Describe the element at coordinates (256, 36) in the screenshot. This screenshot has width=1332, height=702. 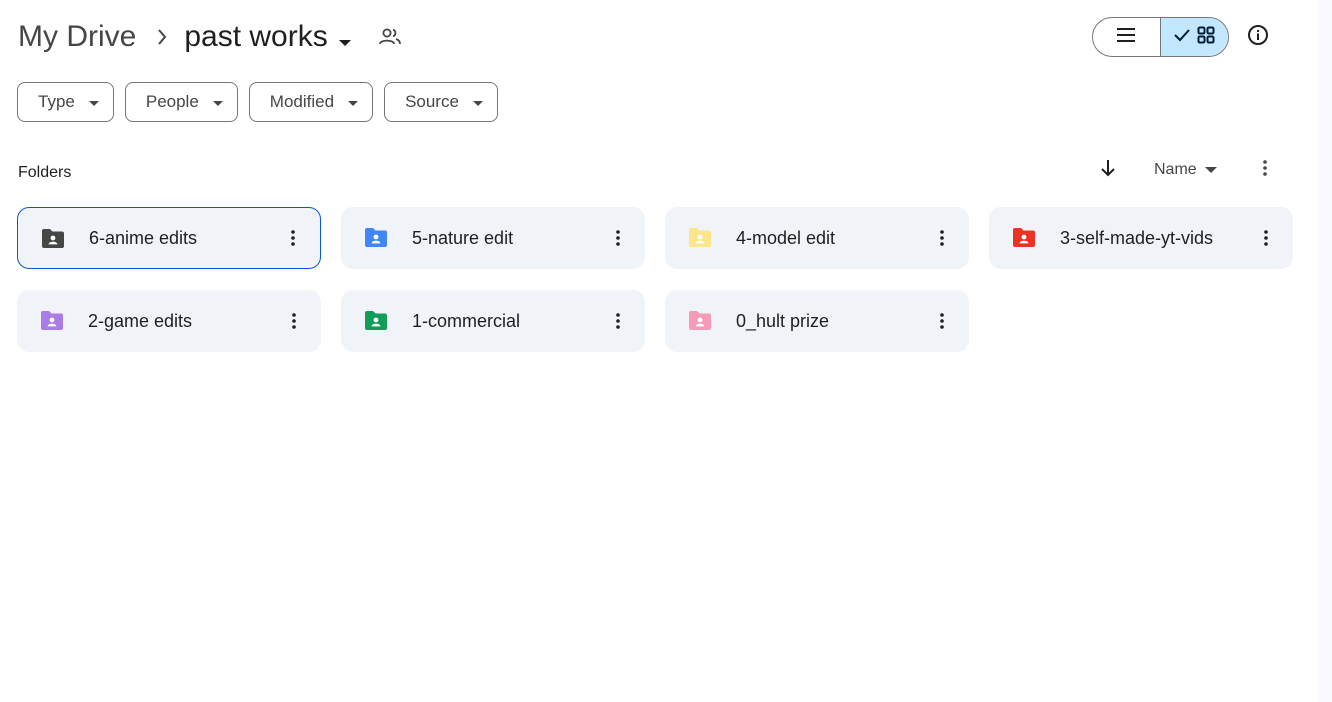
I see `current-folder-label: past works` at that location.